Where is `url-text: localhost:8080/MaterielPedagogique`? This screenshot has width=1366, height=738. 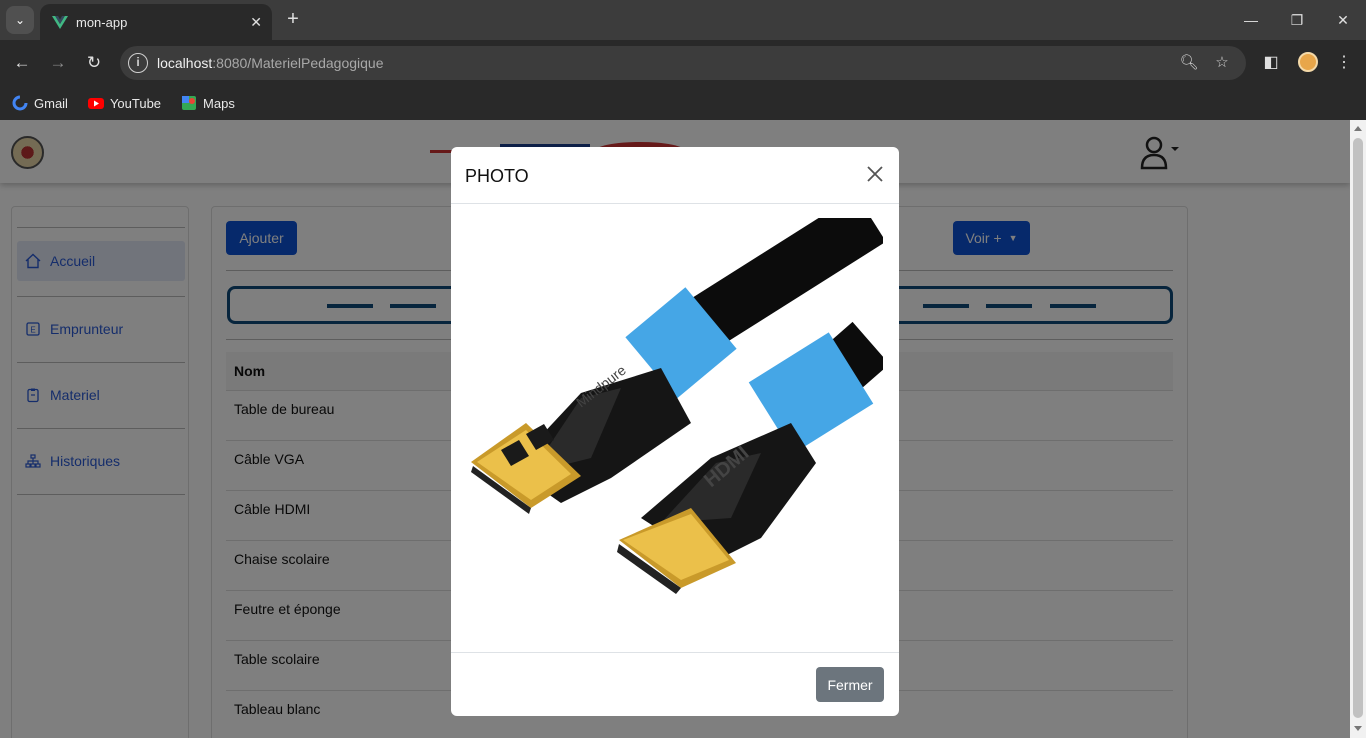 url-text: localhost:8080/MaterielPedagogique is located at coordinates (270, 63).